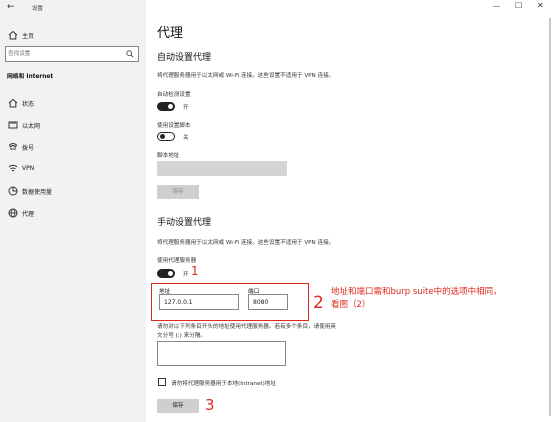  Describe the element at coordinates (195, 271) in the screenshot. I see `annotation-mark-1: 1` at that location.